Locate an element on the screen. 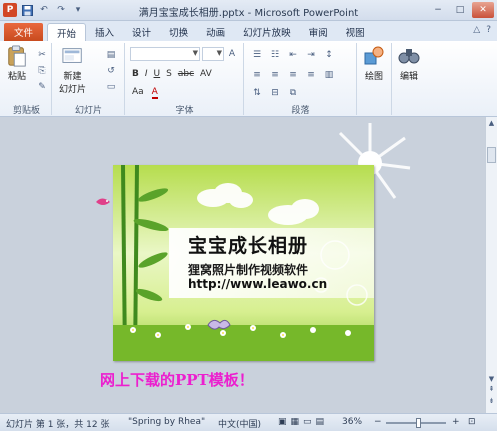 This screenshot has height=431, width=497. caption-text: 网上下载的PPT模板！ is located at coordinates (177, 380).